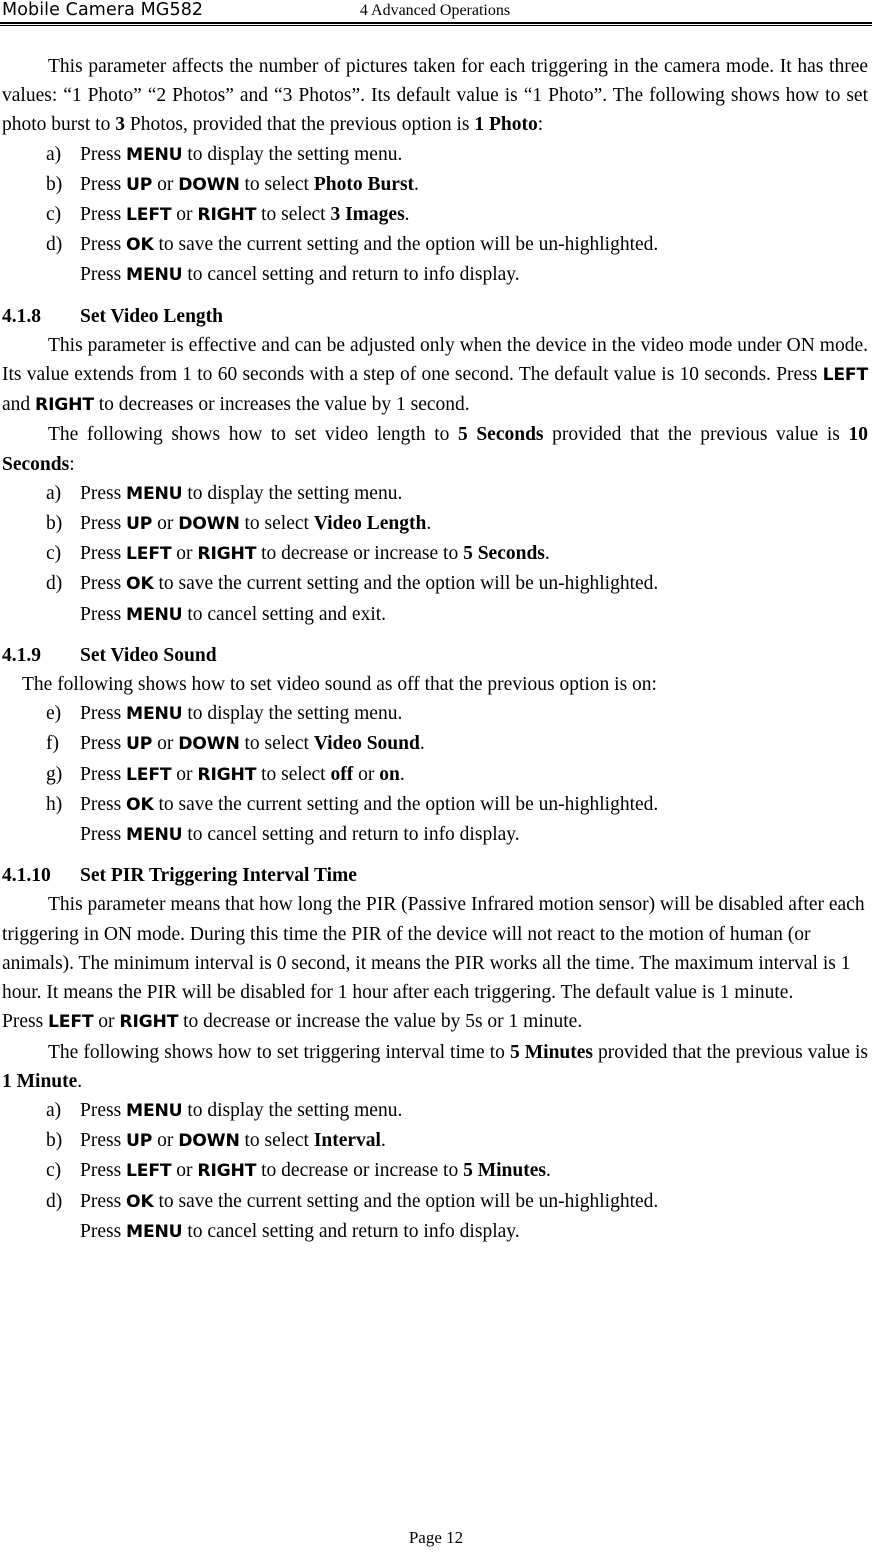 The image size is (872, 1557). What do you see at coordinates (148, 655) in the screenshot?
I see `section-title: Set Video Sound` at bounding box center [148, 655].